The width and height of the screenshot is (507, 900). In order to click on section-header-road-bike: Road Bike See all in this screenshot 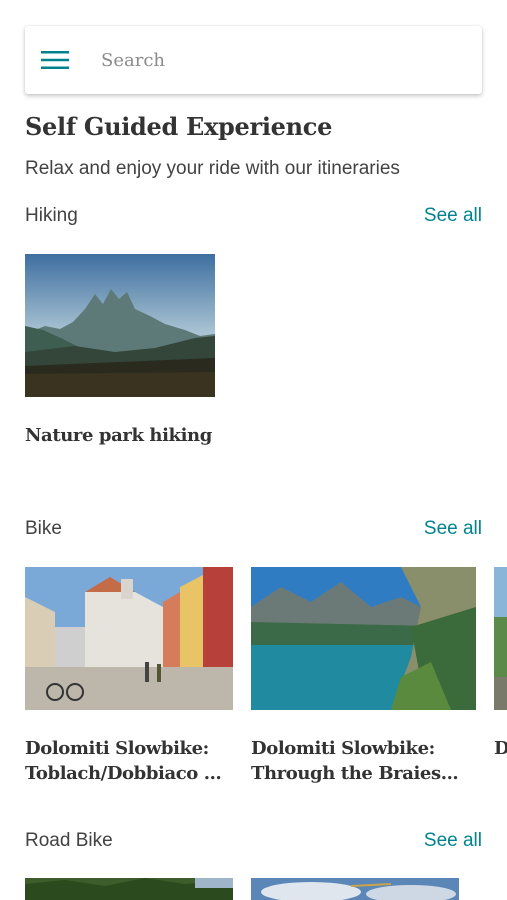, I will do `click(253, 841)`.